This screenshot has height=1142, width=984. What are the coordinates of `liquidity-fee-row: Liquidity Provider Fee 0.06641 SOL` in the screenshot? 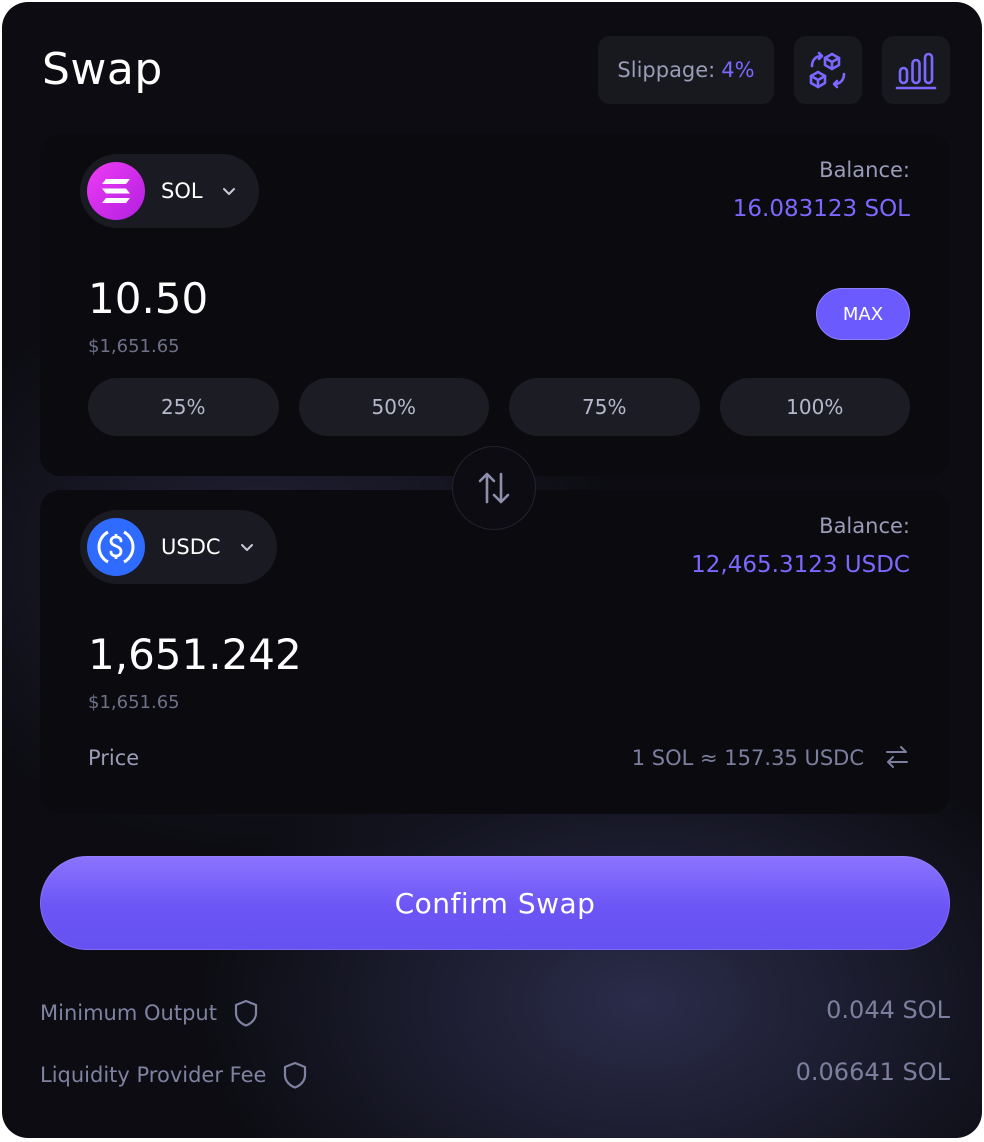 It's located at (495, 1074).